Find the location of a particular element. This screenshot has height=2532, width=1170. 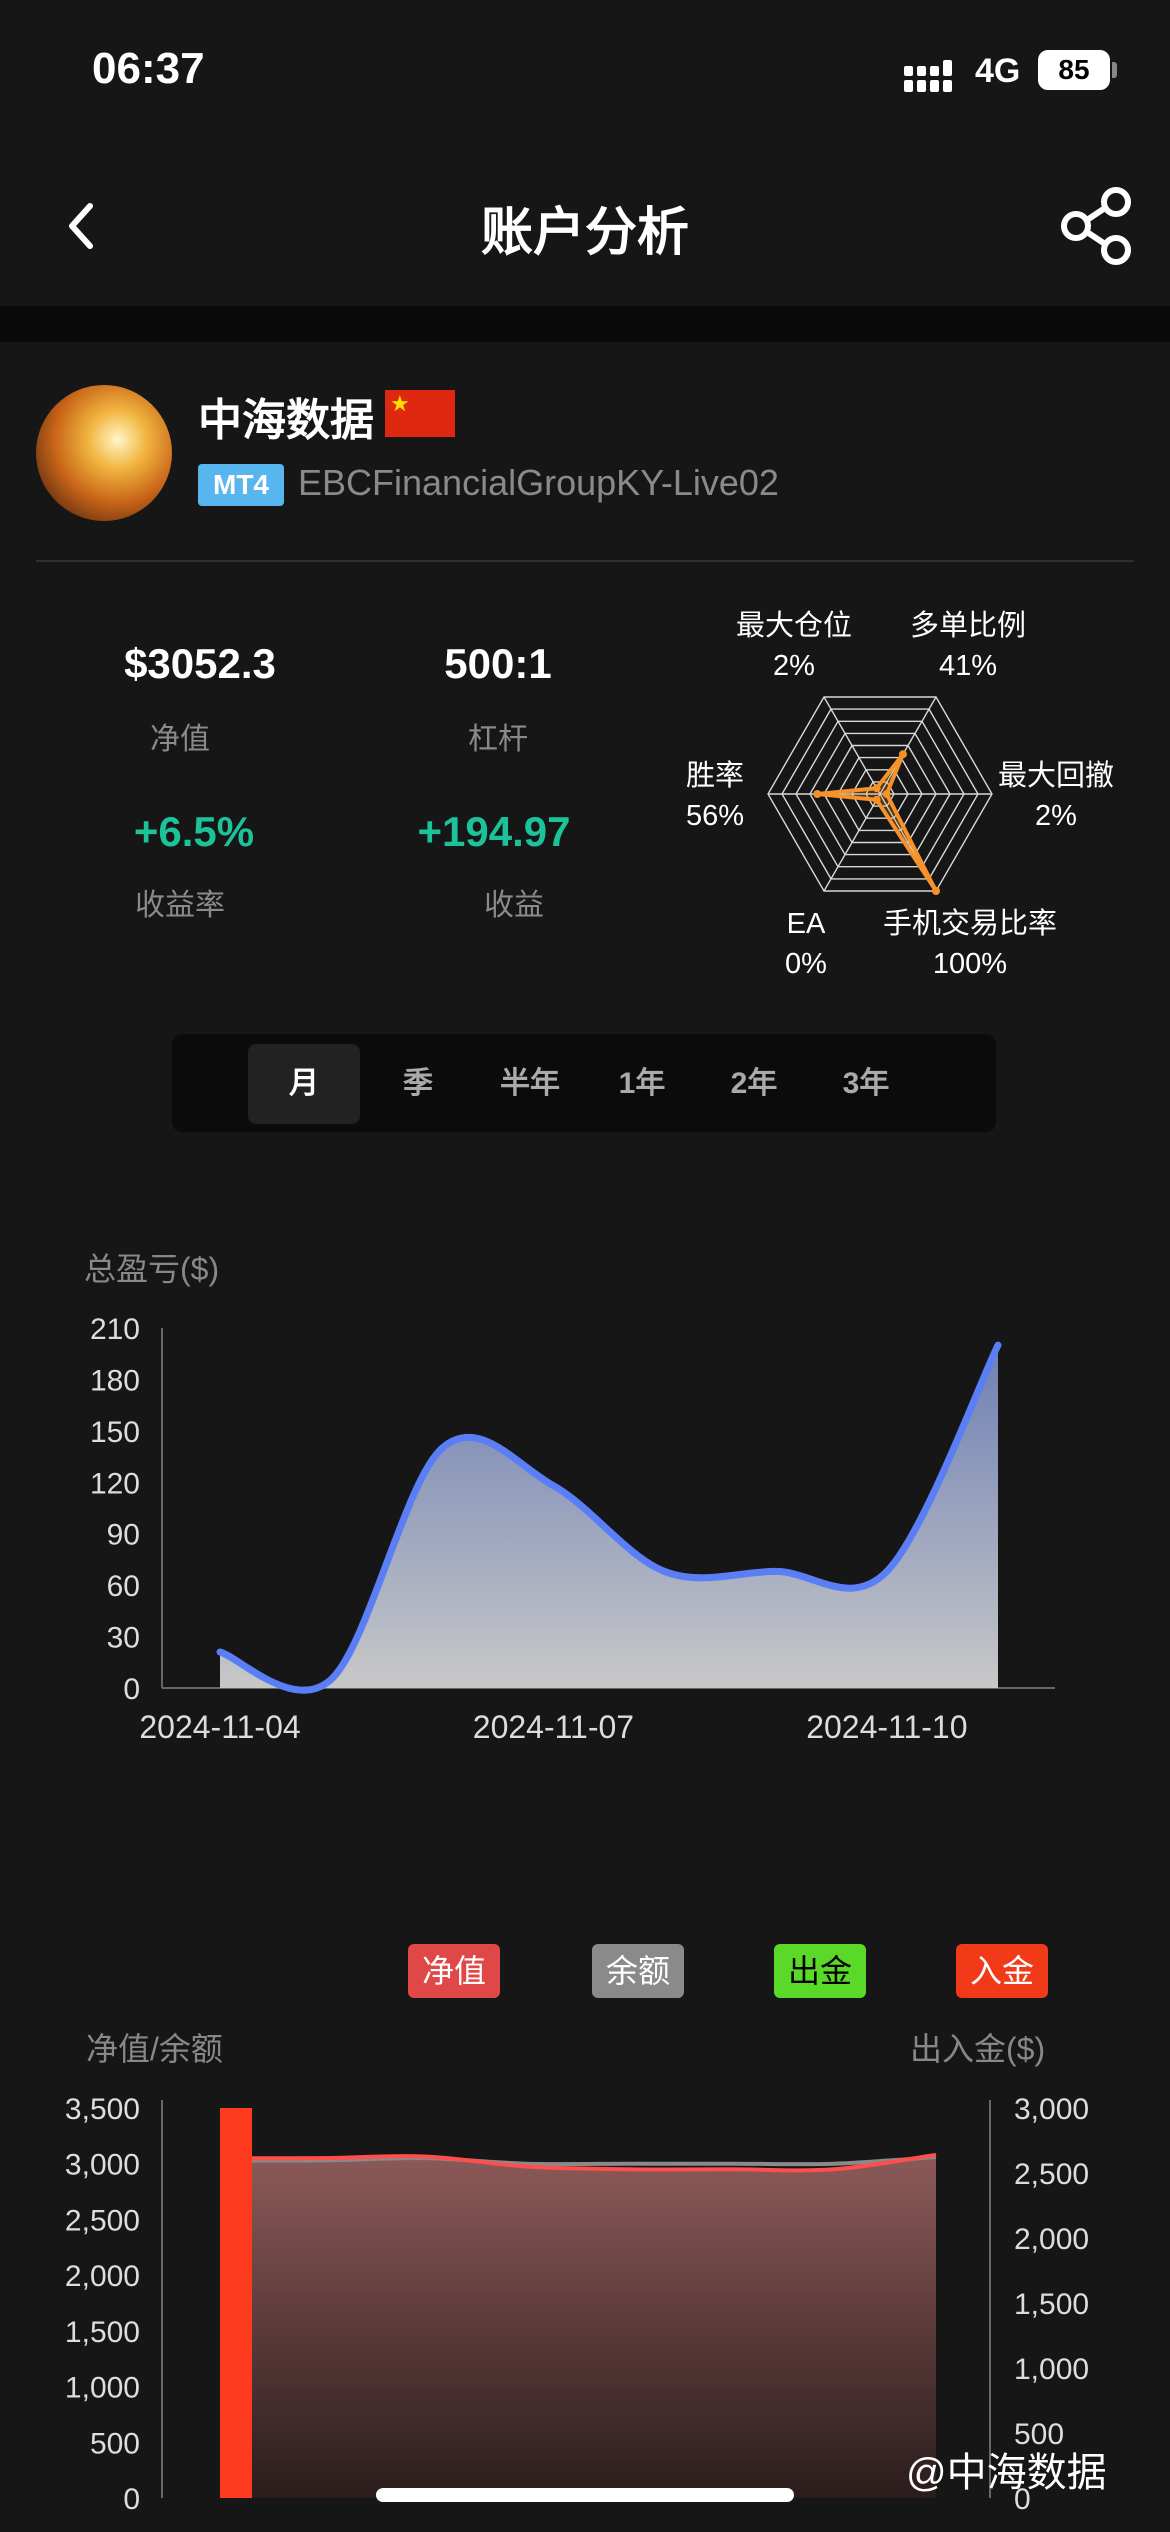

radar-label-max-drawdown: 最大回撤 2% is located at coordinates (1055, 796).